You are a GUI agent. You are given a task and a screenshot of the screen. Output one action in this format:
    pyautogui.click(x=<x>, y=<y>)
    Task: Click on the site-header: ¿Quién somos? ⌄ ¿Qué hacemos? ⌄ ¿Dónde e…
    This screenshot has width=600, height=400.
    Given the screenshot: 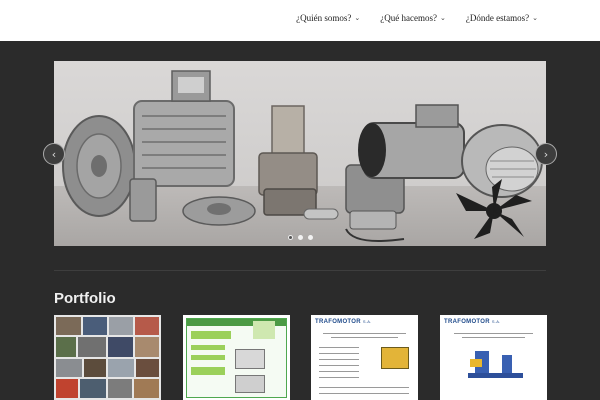 What is the action you would take?
    pyautogui.click(x=300, y=20)
    